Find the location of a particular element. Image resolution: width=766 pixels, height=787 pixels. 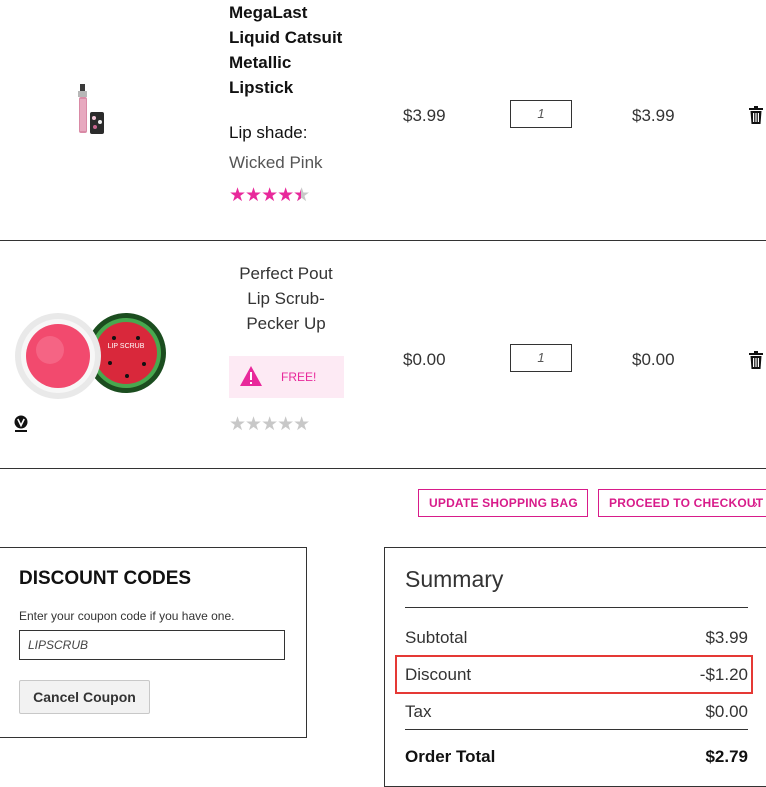

svg-text: LIP SCRUB is located at coordinates (126, 346).